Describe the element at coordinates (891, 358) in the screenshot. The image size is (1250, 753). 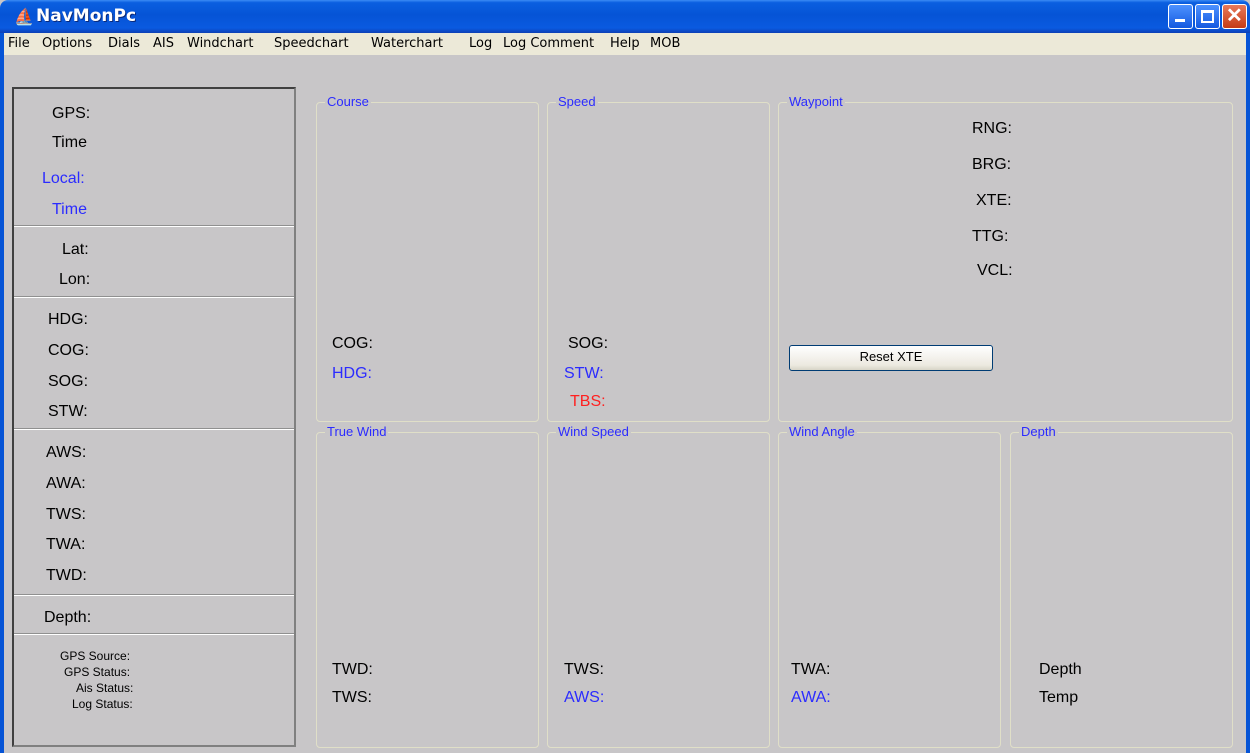
I see `reset-xte-button: Reset XTE` at that location.